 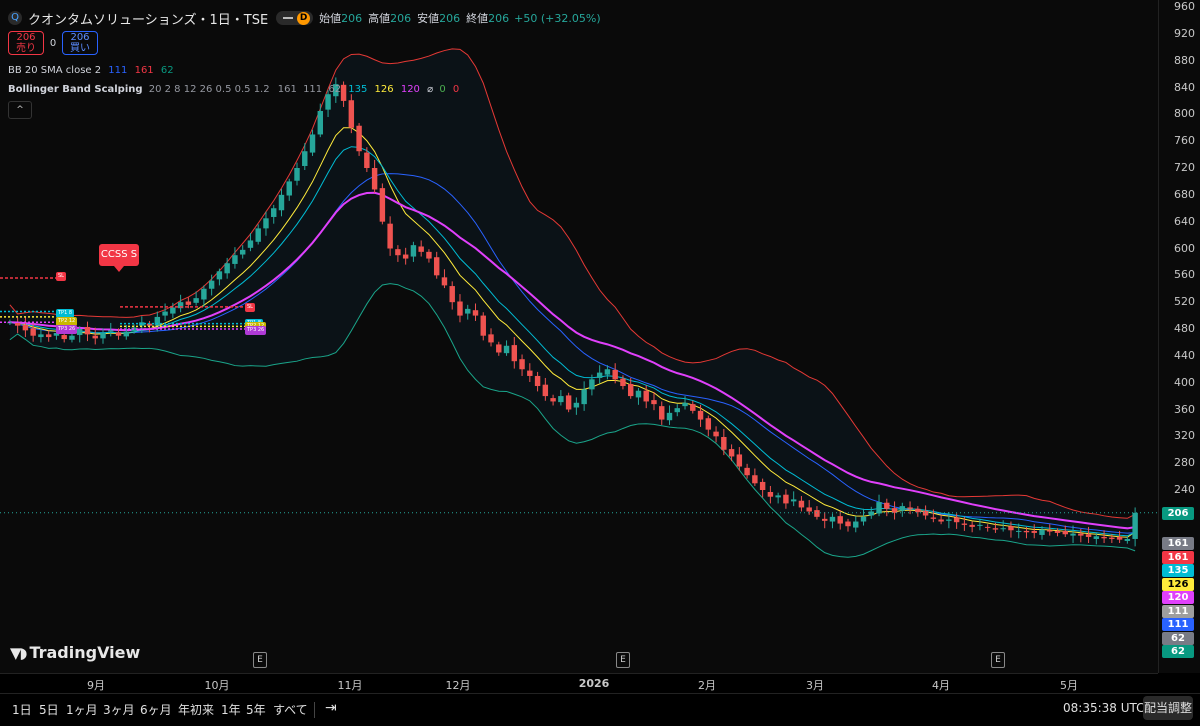 I want to click on range-6m: 6ヶ月, so click(x=156, y=709).